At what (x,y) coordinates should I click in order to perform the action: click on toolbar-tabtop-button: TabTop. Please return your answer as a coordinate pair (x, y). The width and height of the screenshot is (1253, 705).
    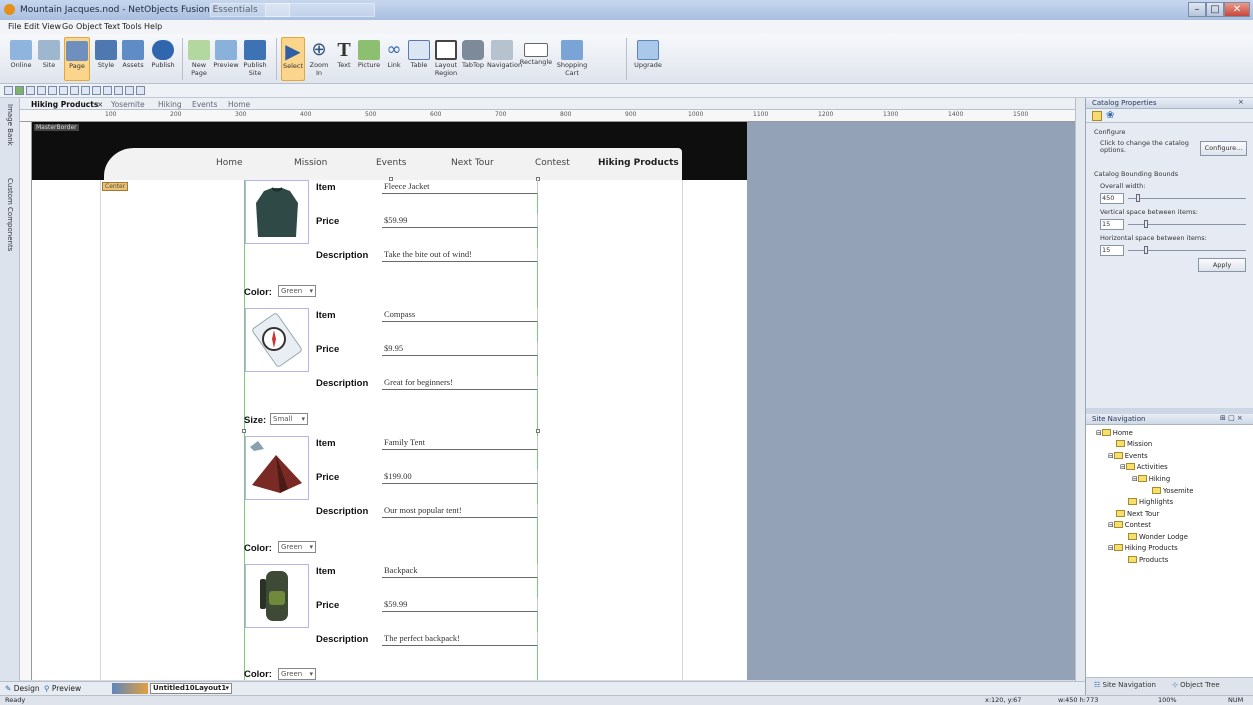
    Looking at the image, I should click on (473, 59).